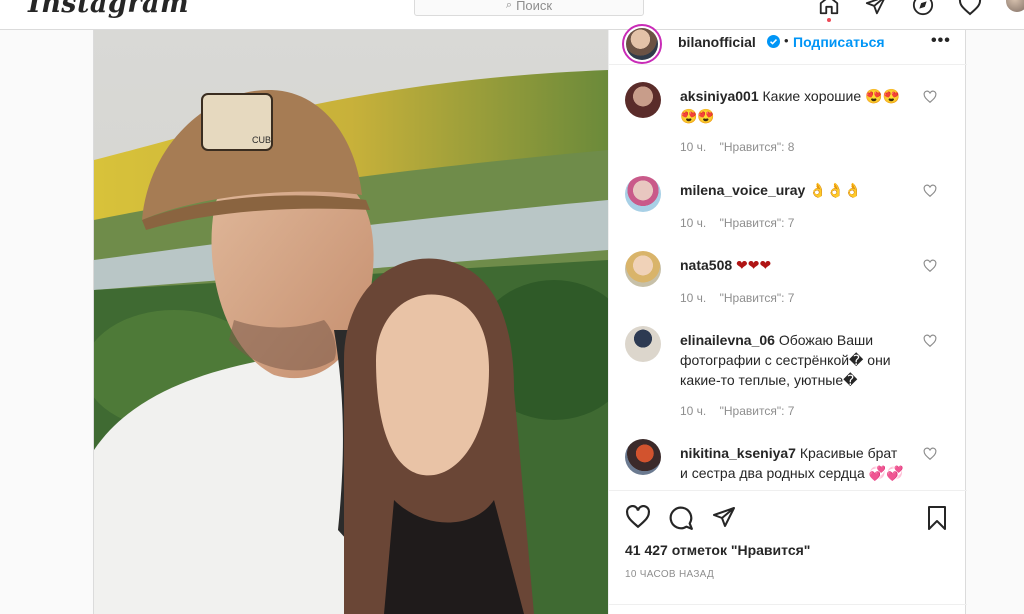 This screenshot has width=1024, height=614. I want to click on likes-count: 41 427 отметок "Нравится", so click(717, 550).